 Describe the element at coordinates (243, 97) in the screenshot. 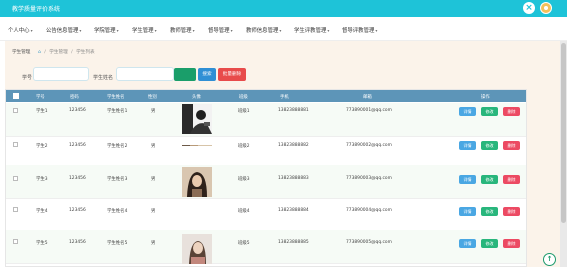

I see `header-class: 班级` at that location.